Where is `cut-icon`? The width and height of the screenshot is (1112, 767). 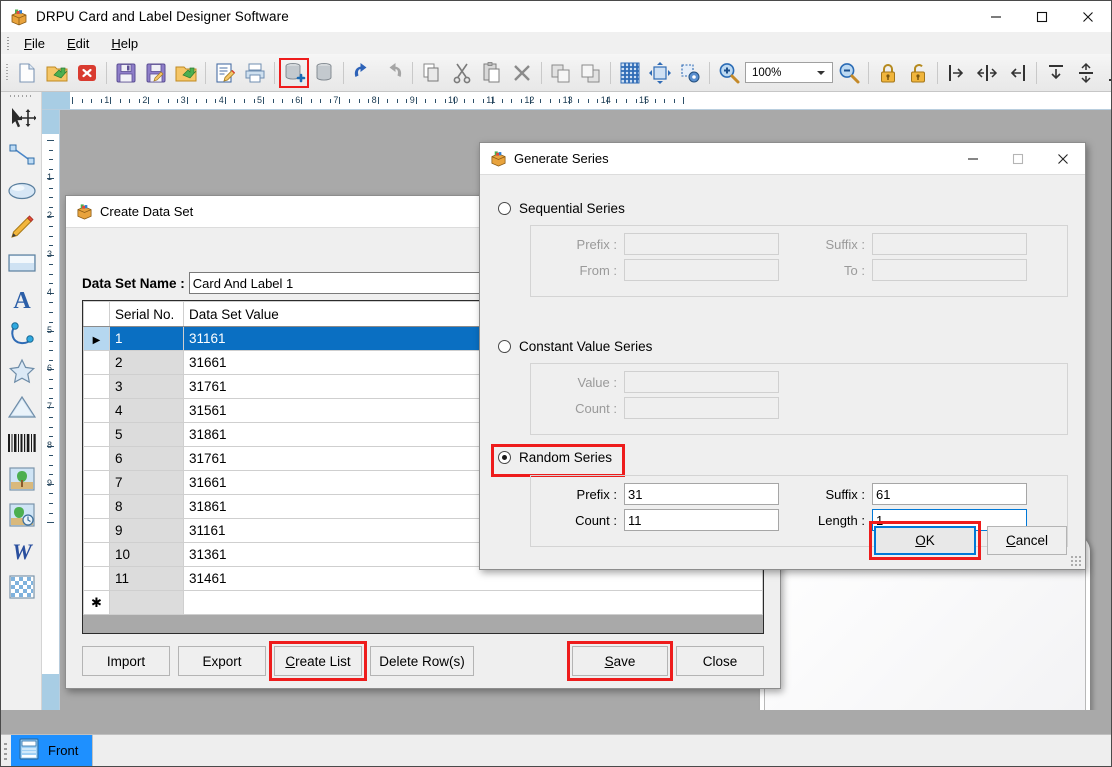 cut-icon is located at coordinates (462, 73).